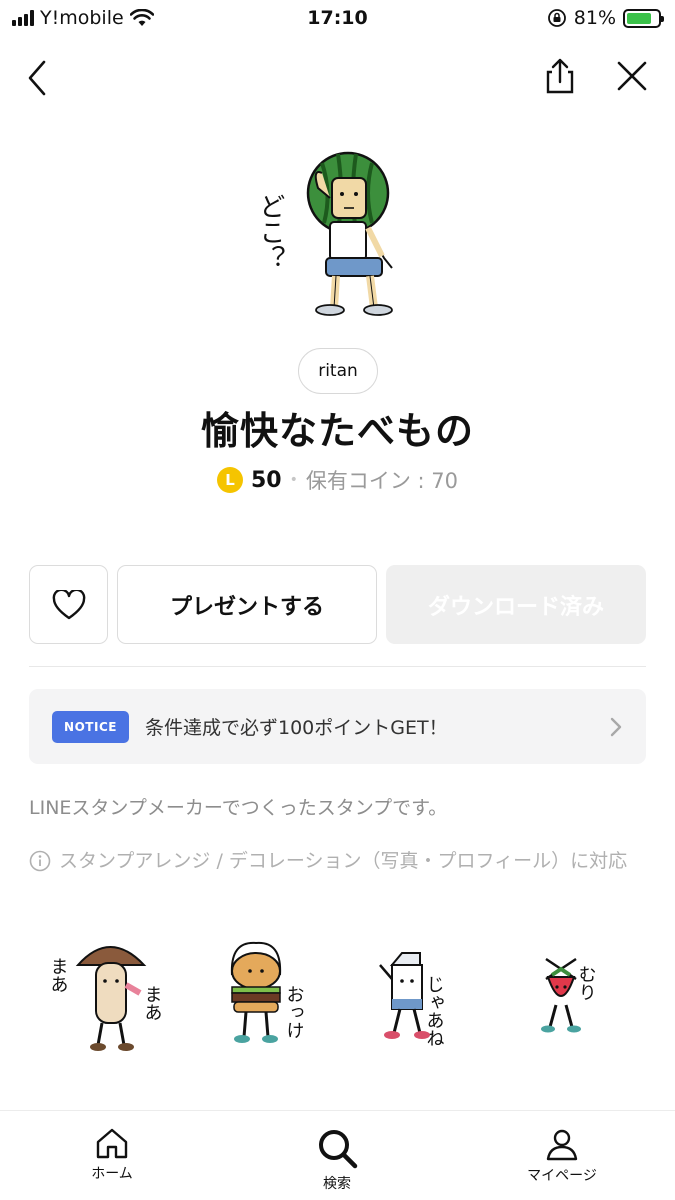  What do you see at coordinates (266, 480) in the screenshot?
I see `price-value: 50` at bounding box center [266, 480].